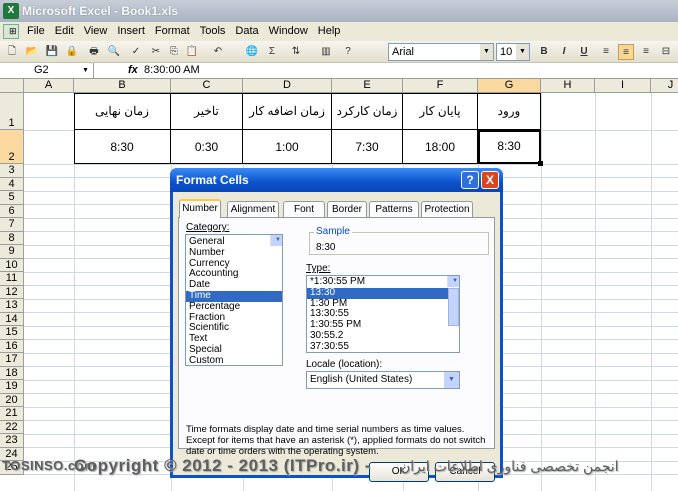  Describe the element at coordinates (12, 111) in the screenshot. I see `row-header-1: 1` at that location.